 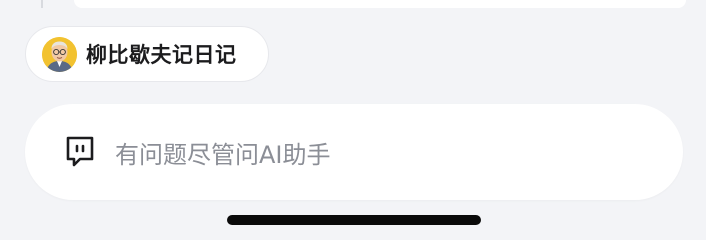 What do you see at coordinates (380, 4) in the screenshot?
I see `previous-content-strip` at bounding box center [380, 4].